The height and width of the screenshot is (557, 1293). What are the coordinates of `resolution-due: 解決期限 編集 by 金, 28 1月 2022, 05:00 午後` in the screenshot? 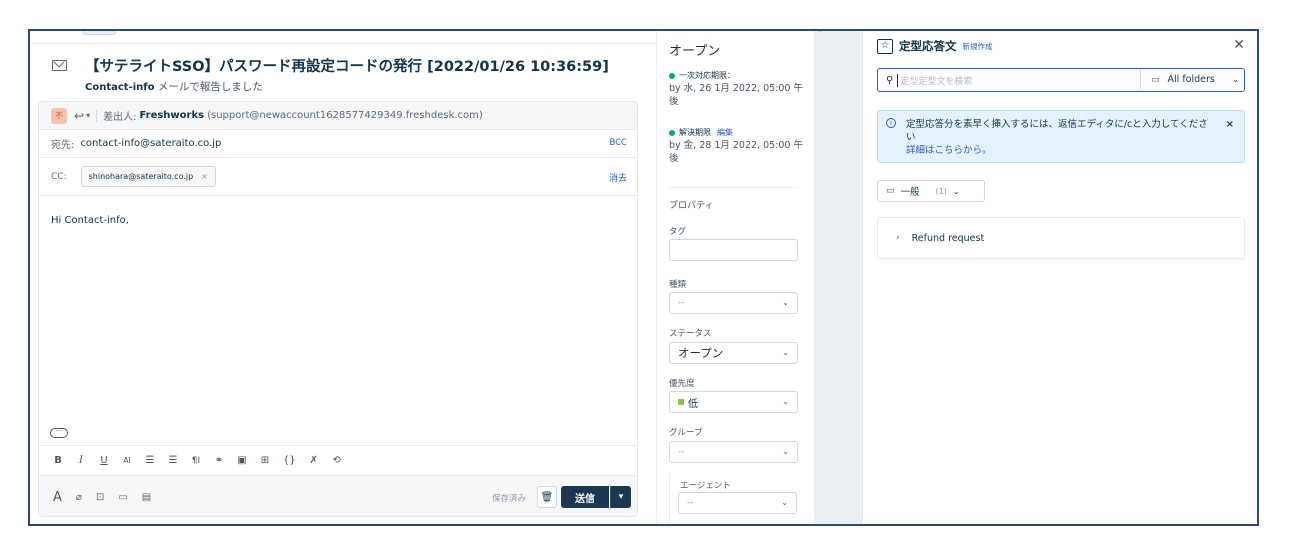 It's located at (736, 145).